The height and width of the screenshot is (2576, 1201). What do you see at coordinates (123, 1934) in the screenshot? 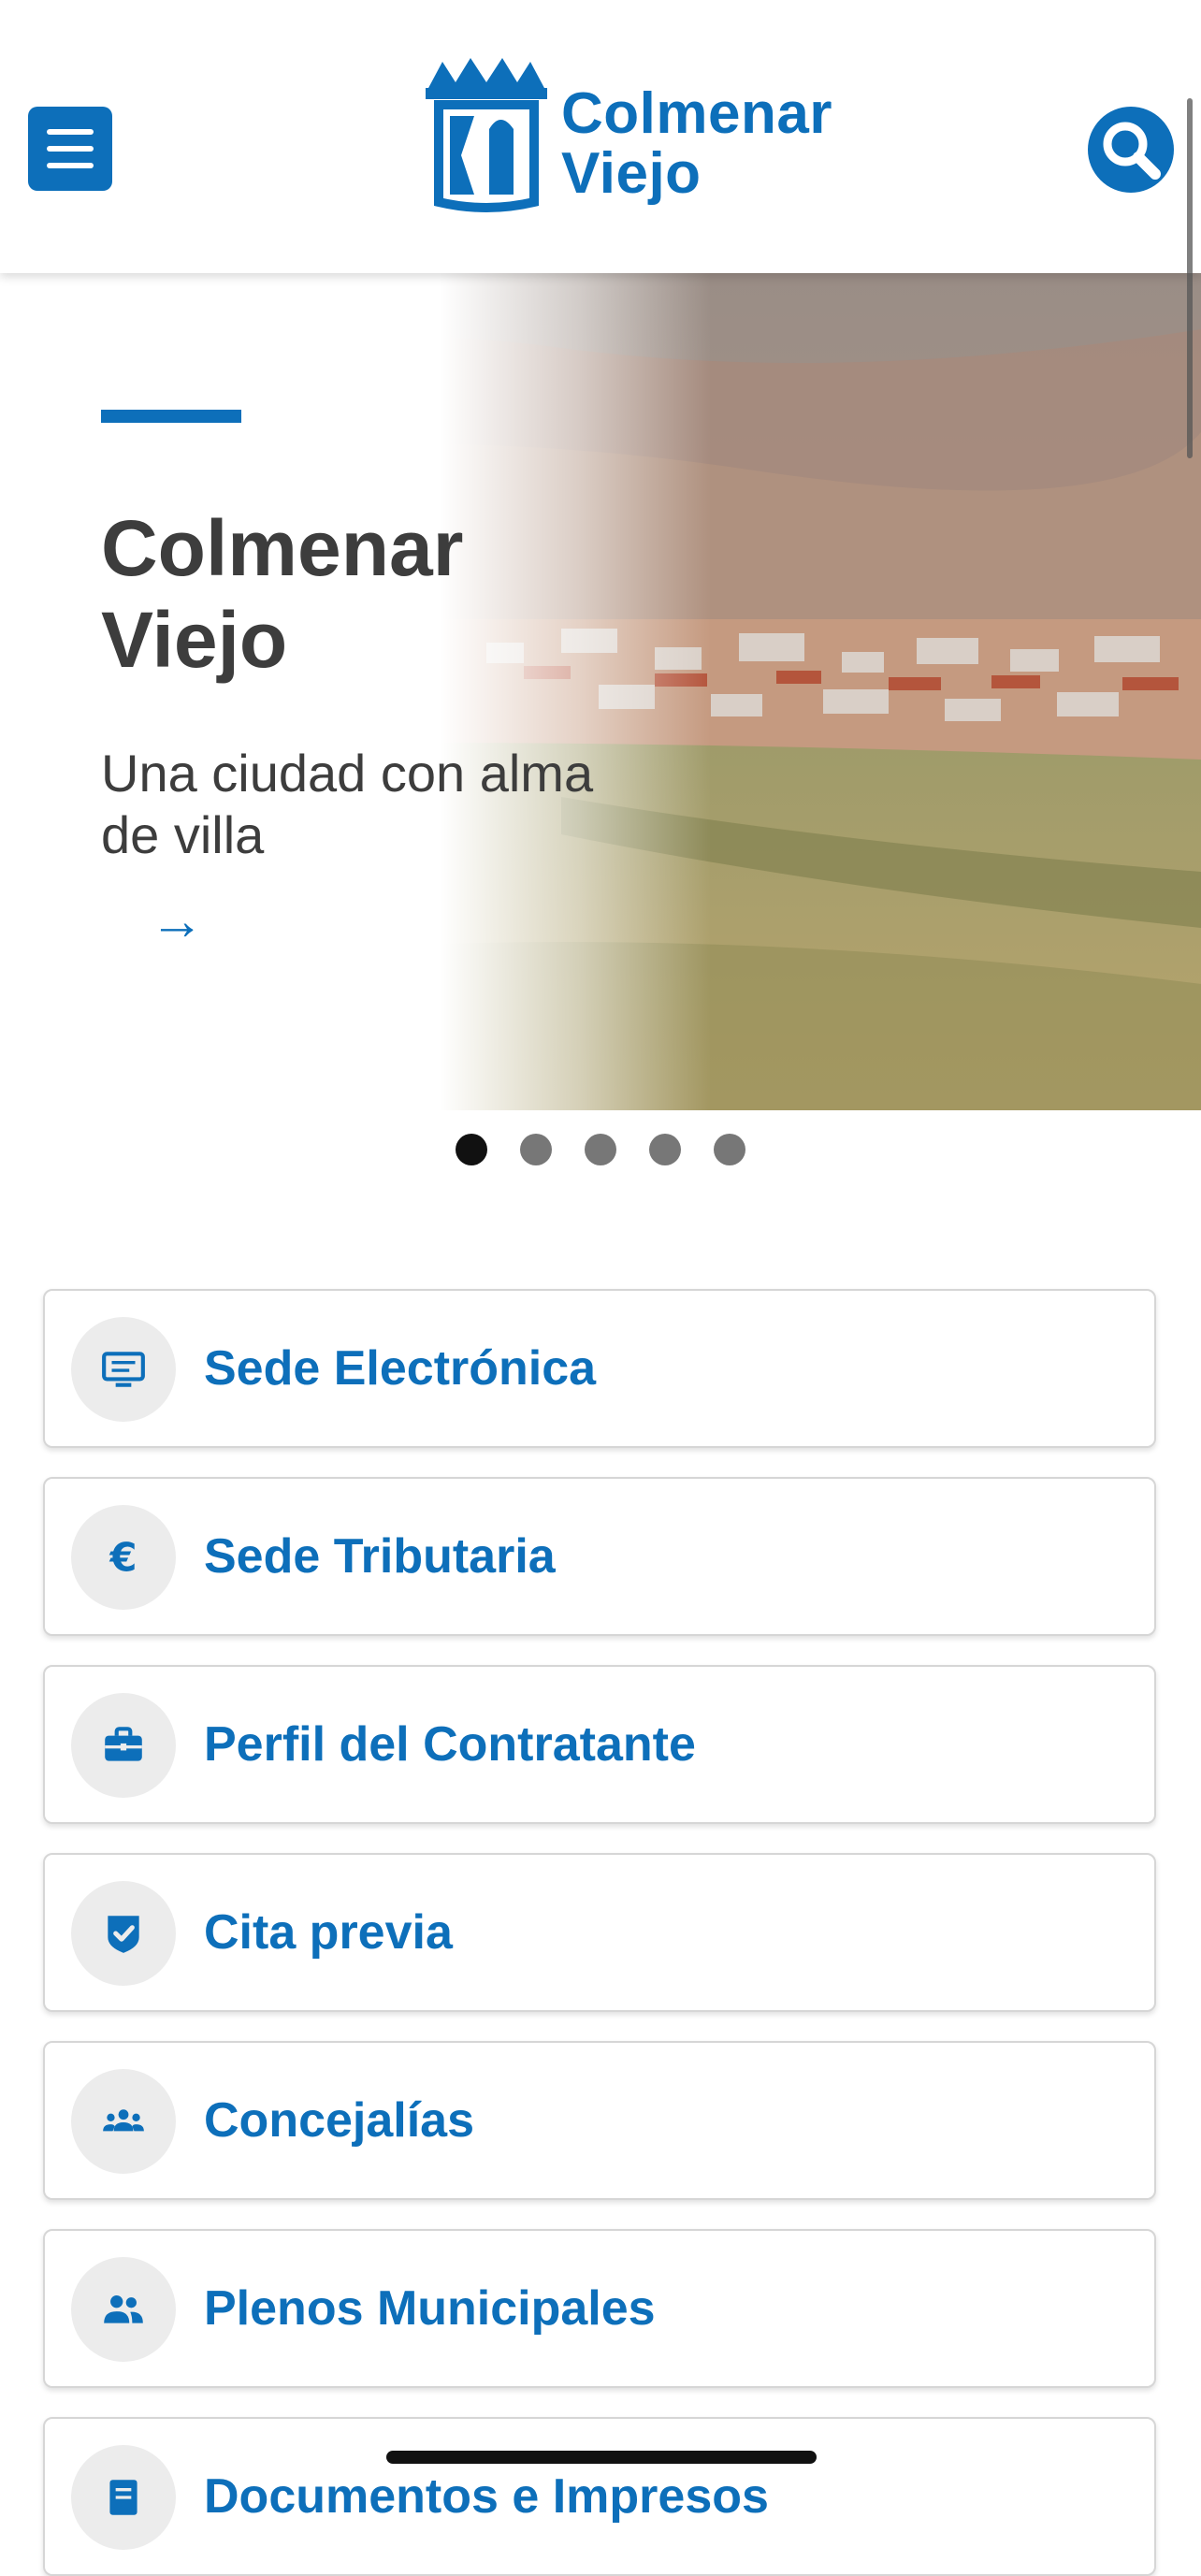
I see `checkmark-shield-icon` at bounding box center [123, 1934].